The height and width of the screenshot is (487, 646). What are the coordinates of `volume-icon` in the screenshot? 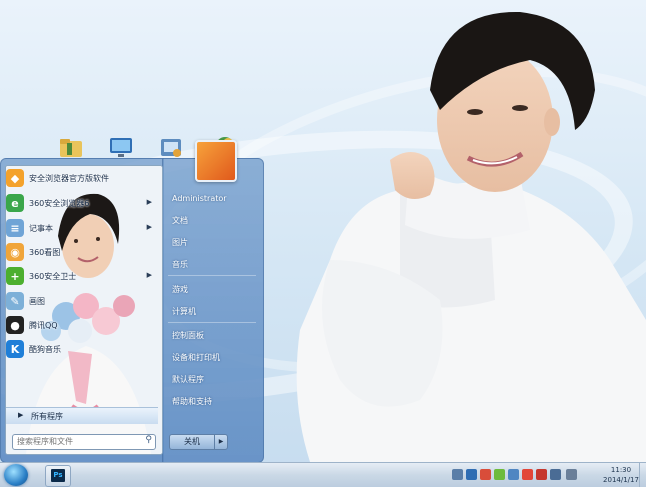 It's located at (457, 474).